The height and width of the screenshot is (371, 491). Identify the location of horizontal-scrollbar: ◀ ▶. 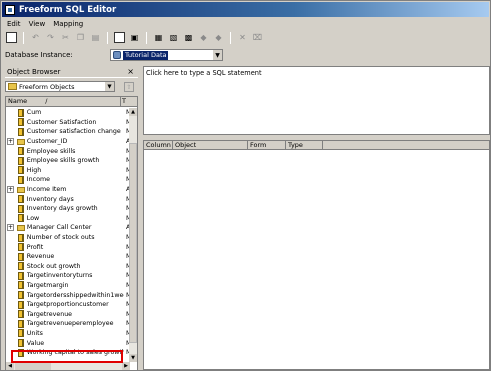
(68, 366).